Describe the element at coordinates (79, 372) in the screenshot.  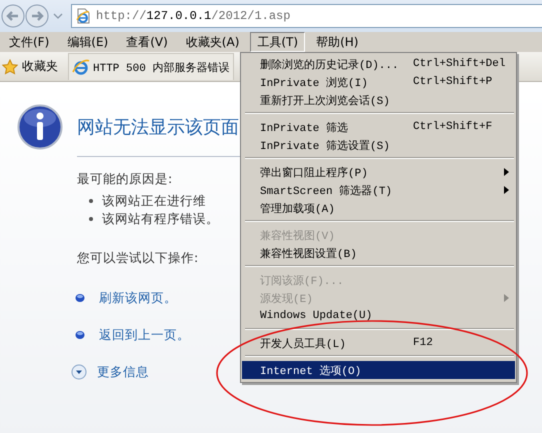
I see `expand-icon` at that location.